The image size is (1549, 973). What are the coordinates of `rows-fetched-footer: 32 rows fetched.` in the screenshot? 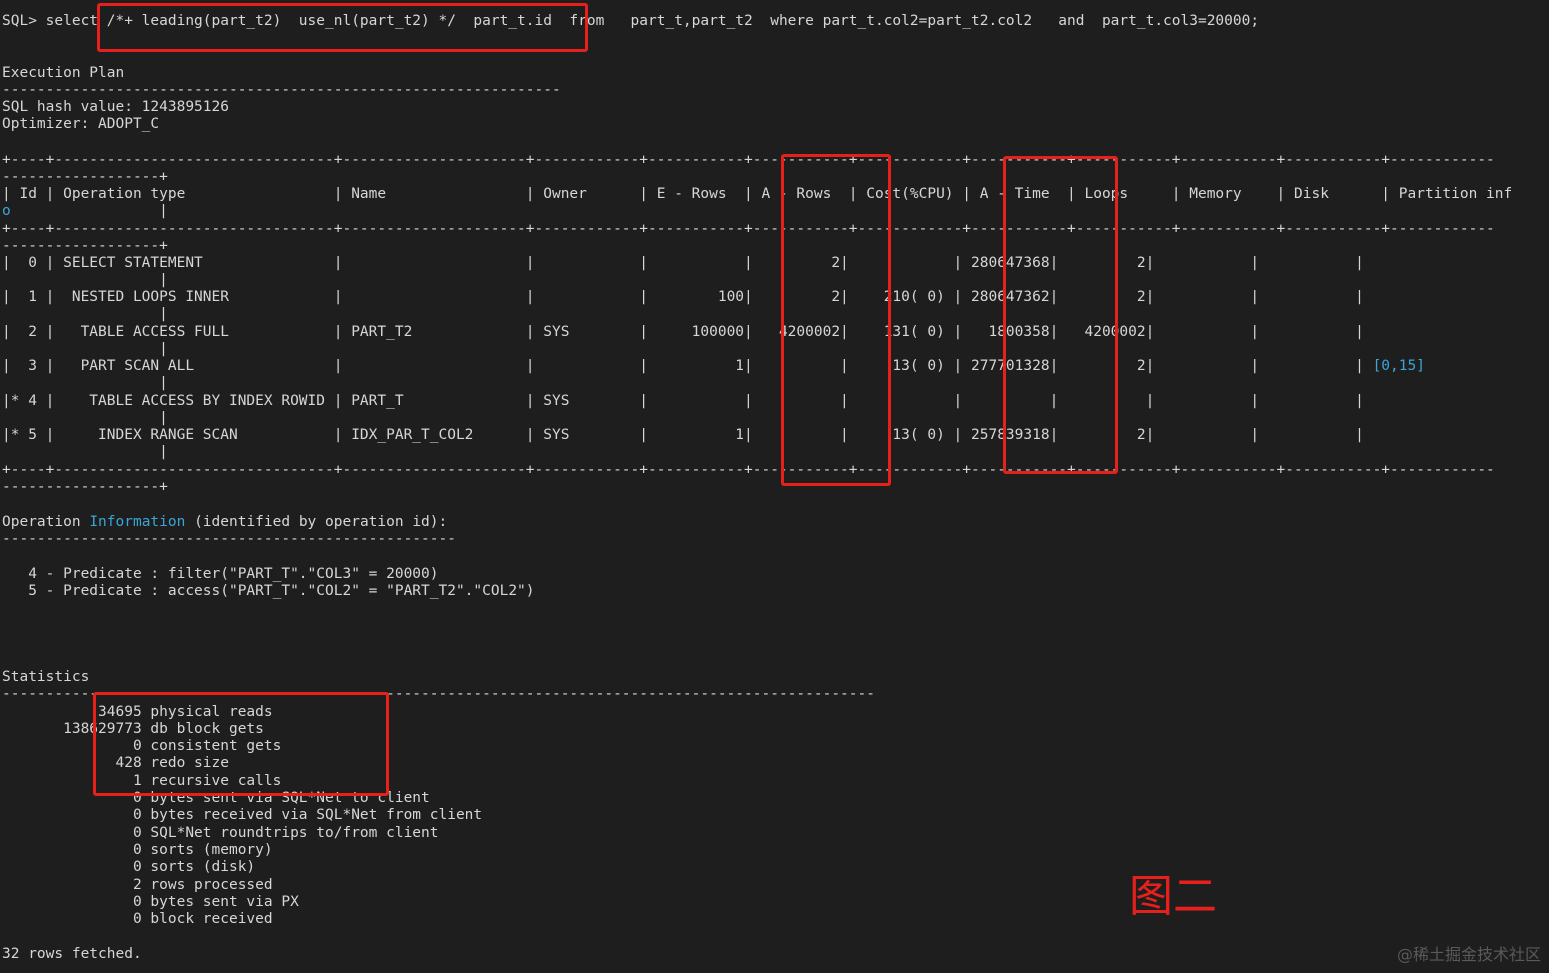 It's located at (72, 954).